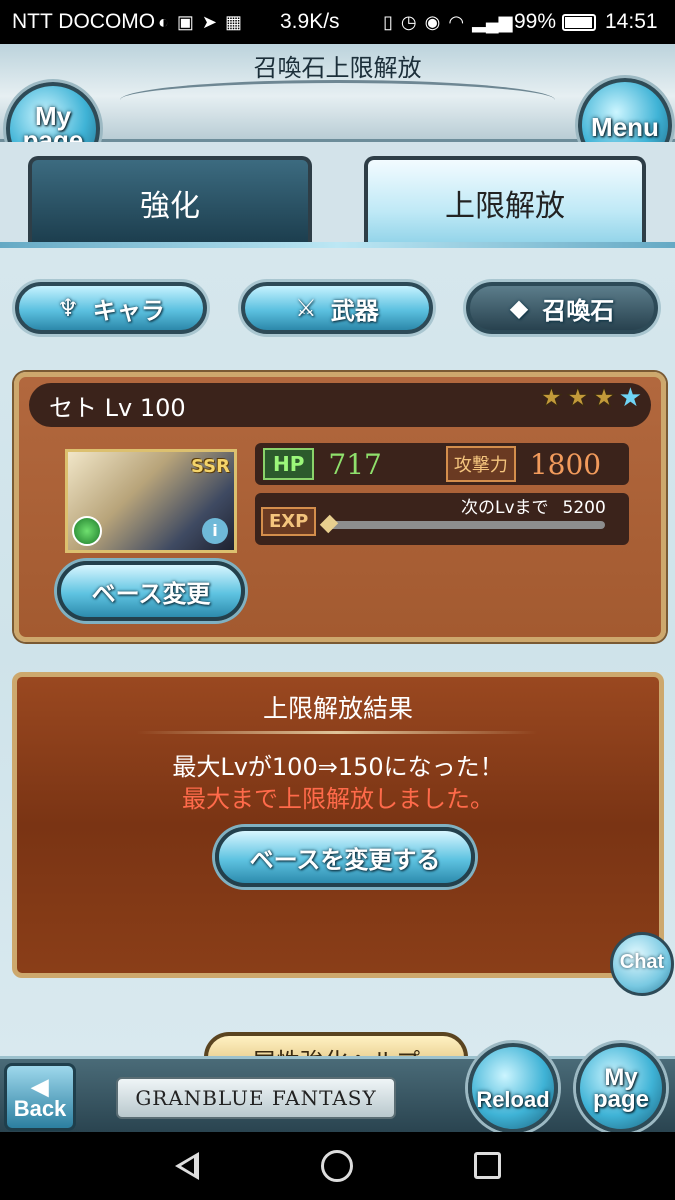  What do you see at coordinates (151, 591) in the screenshot?
I see `base-change-button: ベース変更` at bounding box center [151, 591].